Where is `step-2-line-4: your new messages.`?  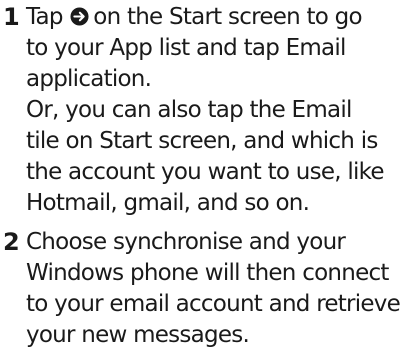
step-2-line-4: your new messages. is located at coordinates (138, 335).